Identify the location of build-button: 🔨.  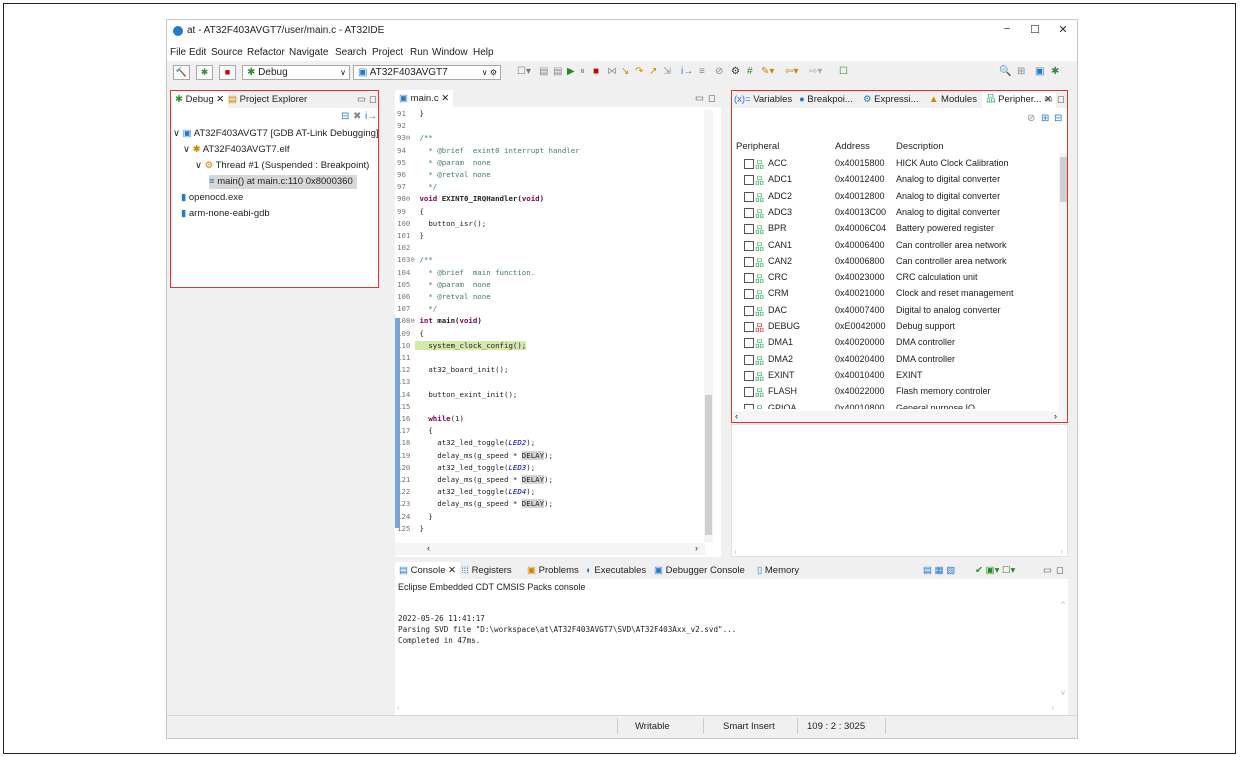
(181, 72).